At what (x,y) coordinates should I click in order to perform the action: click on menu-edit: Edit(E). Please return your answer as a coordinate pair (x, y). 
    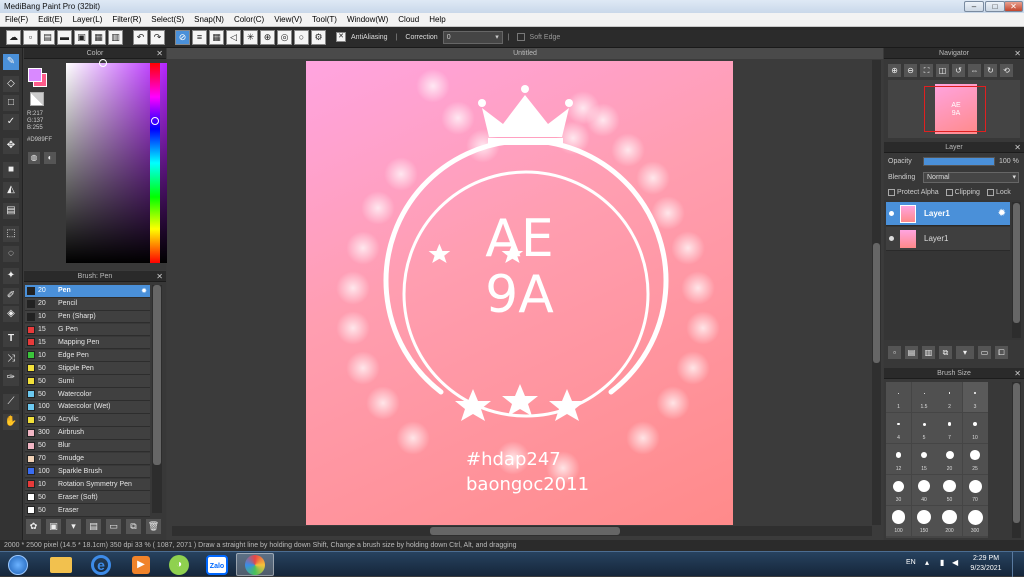
    Looking at the image, I should click on (50, 19).